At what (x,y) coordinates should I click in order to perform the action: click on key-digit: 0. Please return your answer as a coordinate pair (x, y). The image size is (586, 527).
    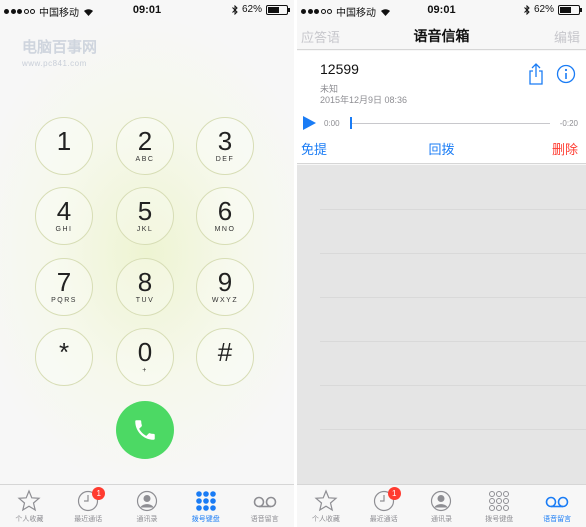
    Looking at the image, I should click on (145, 352).